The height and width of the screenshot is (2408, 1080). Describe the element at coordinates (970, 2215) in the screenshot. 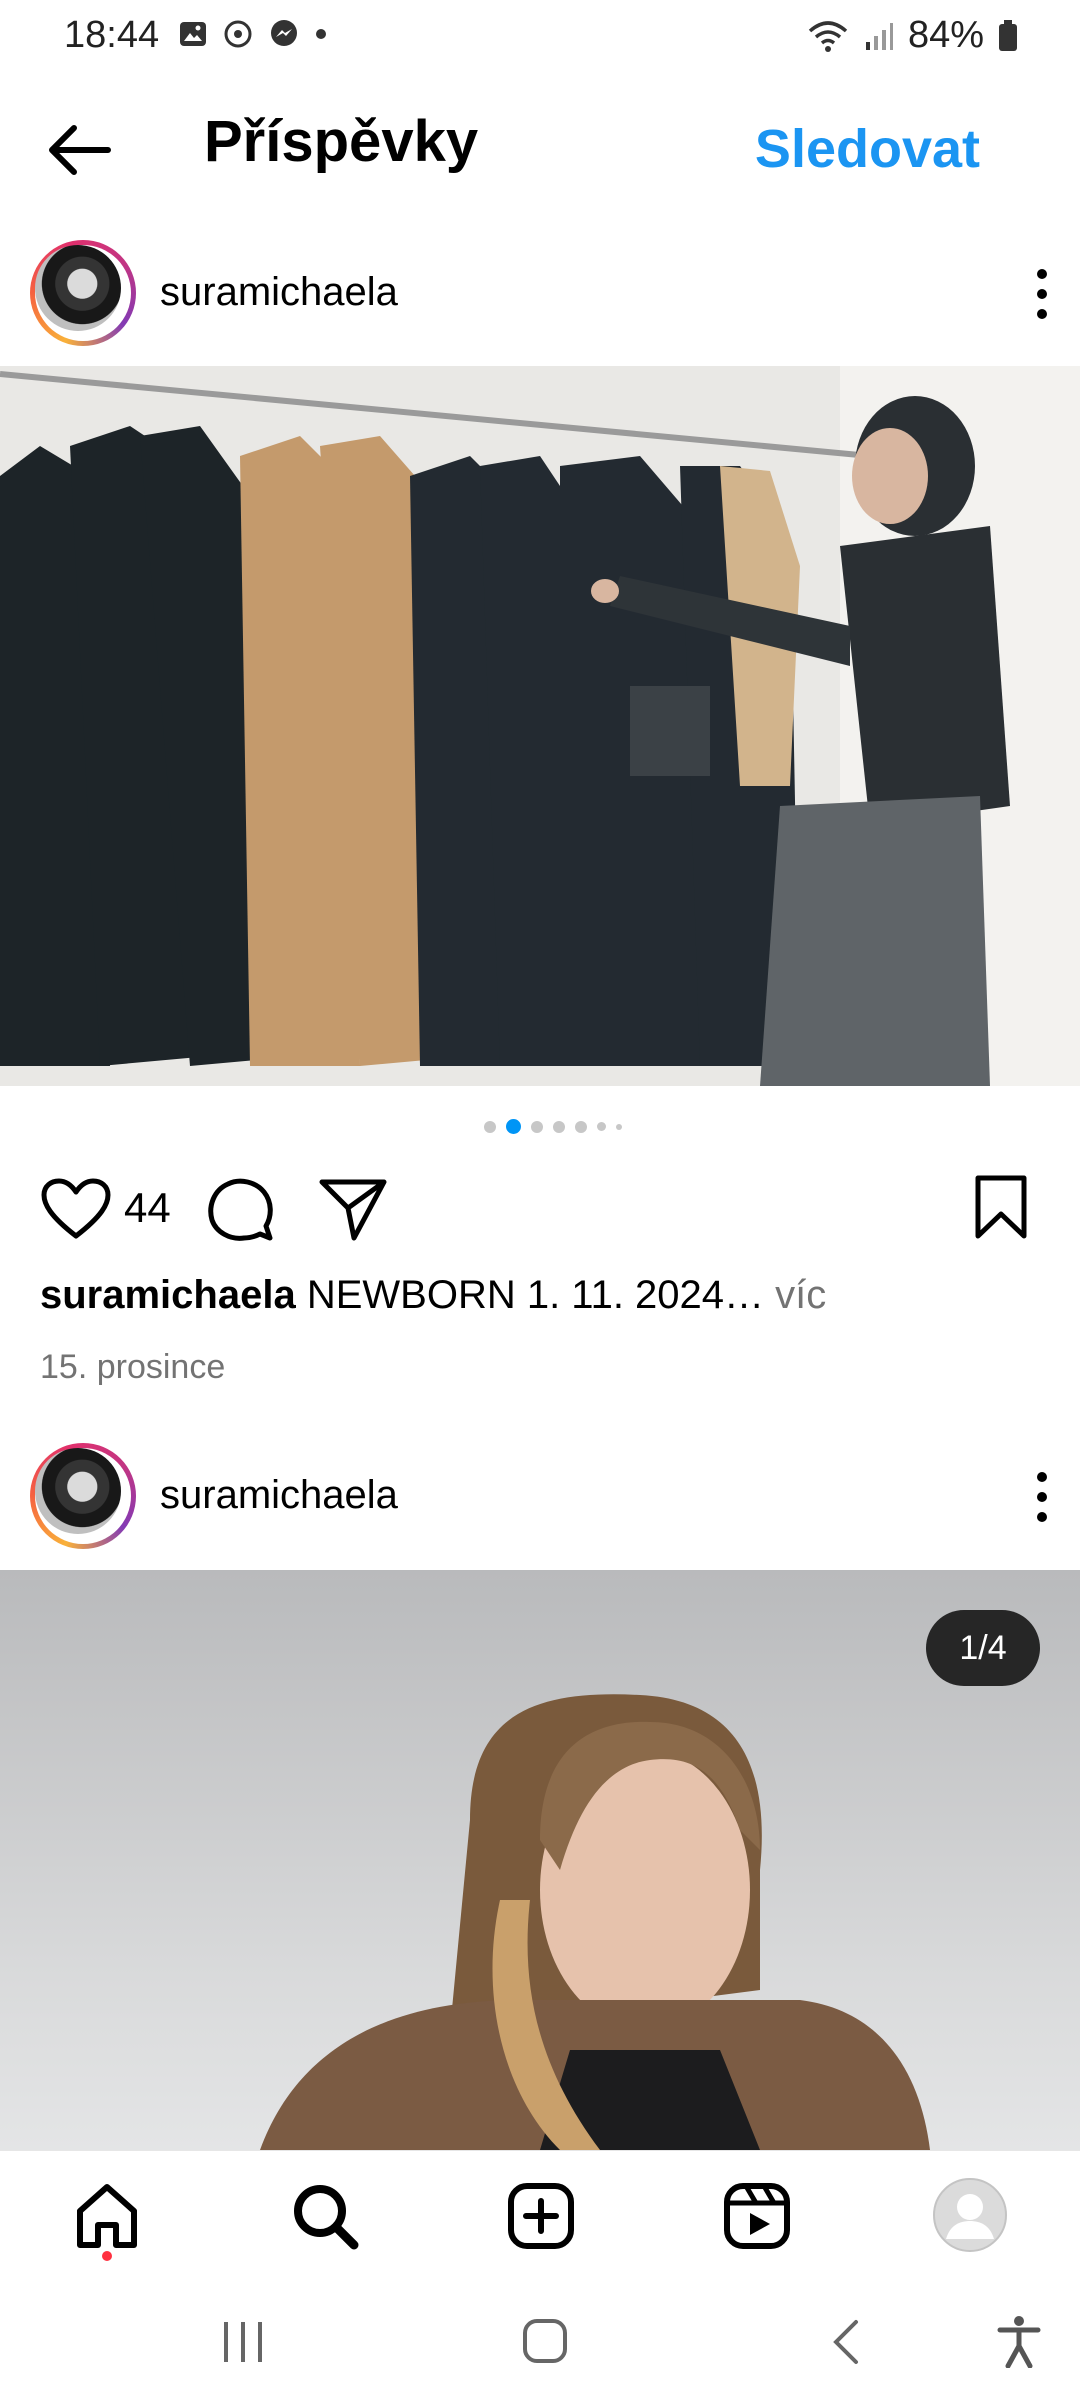

I see `profile-icon` at that location.